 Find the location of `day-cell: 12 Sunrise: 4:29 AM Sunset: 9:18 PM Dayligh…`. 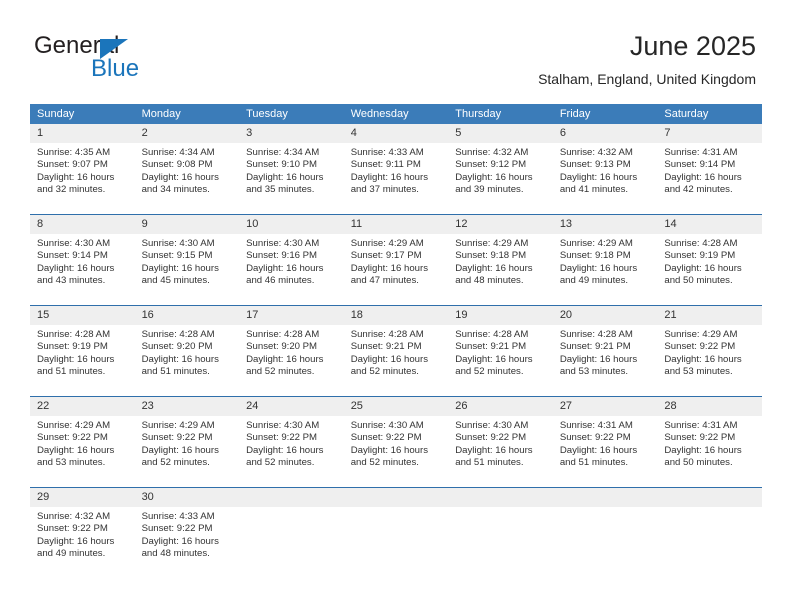

day-cell: 12 Sunrise: 4:29 AM Sunset: 9:18 PM Dayligh… is located at coordinates (500, 260).